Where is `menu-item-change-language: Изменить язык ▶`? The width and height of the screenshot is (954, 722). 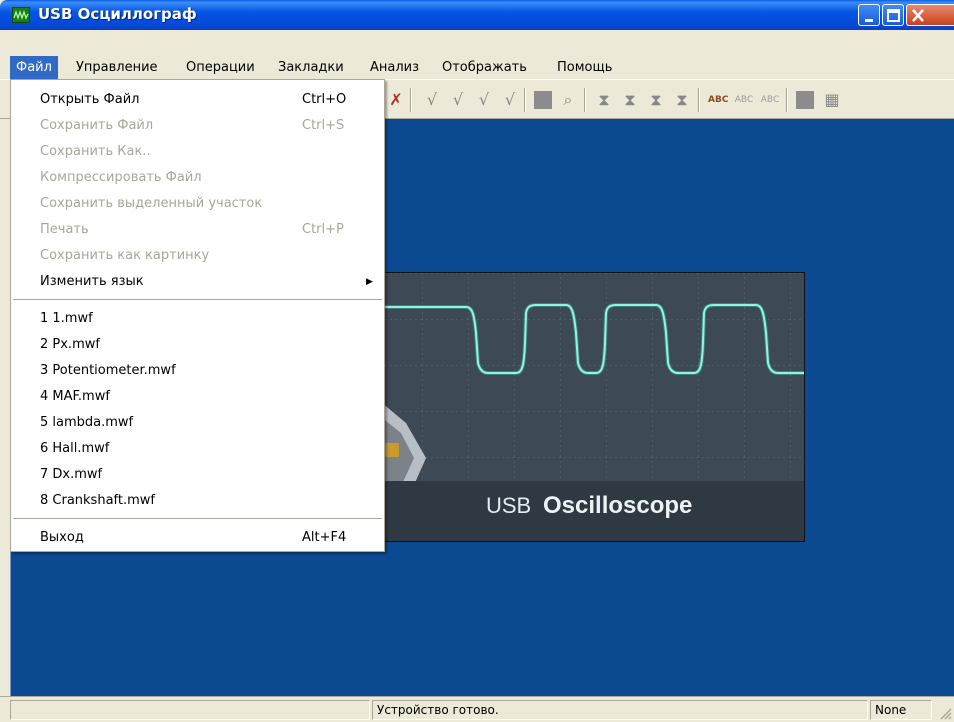
menu-item-change-language: Изменить язык ▶ is located at coordinates (197, 282).